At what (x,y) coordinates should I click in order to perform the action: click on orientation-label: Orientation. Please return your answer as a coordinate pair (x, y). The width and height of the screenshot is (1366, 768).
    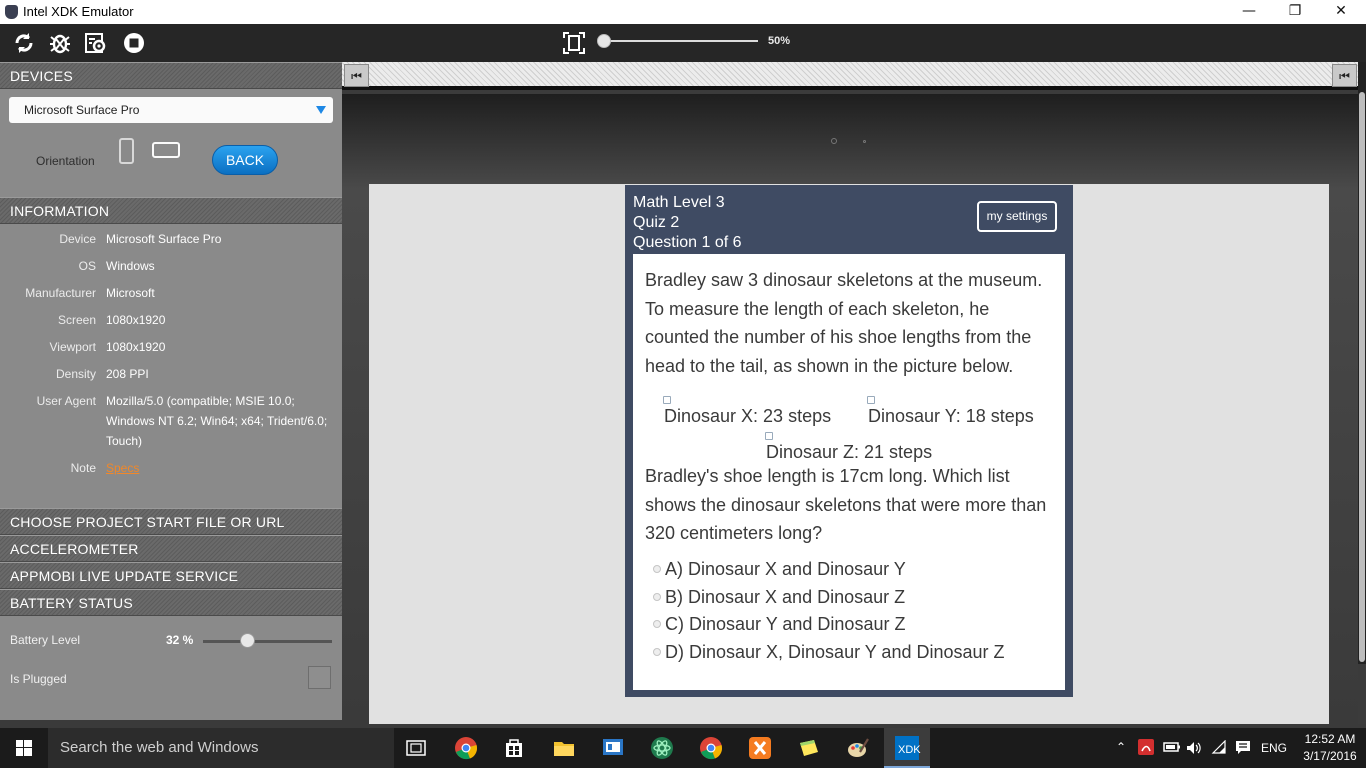
    Looking at the image, I should click on (65, 161).